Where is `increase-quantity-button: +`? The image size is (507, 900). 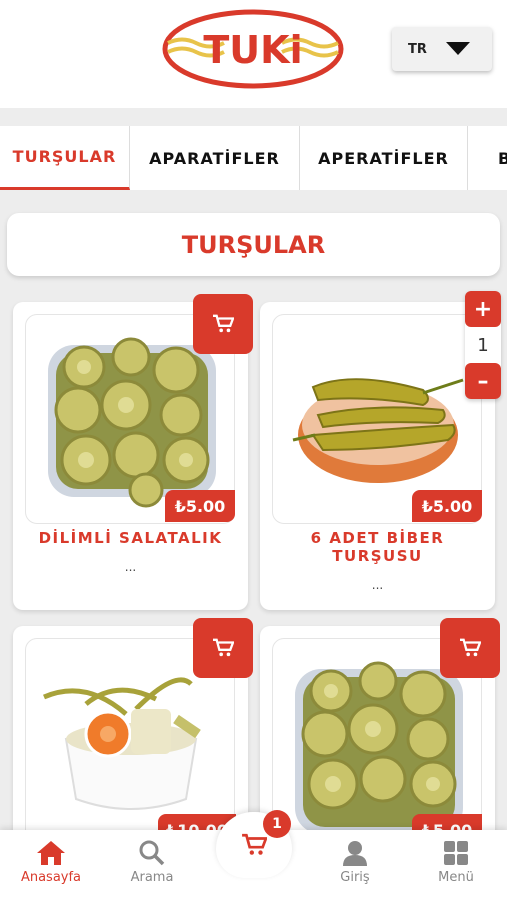 increase-quantity-button: + is located at coordinates (483, 309).